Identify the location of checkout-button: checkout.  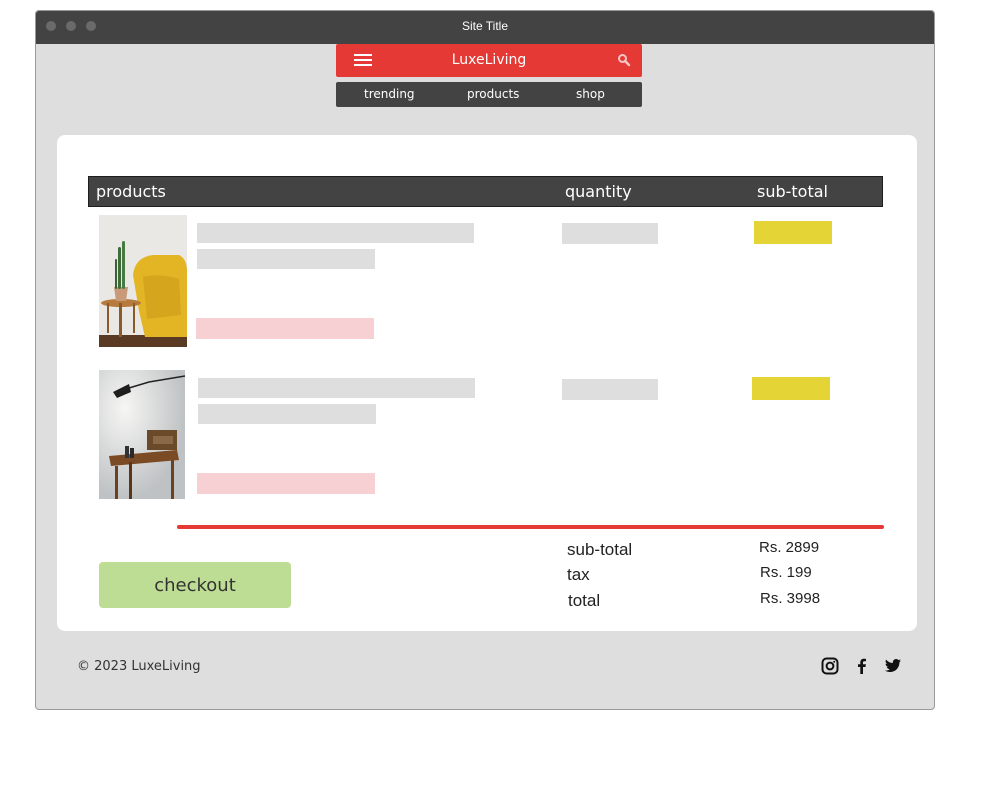
(195, 585).